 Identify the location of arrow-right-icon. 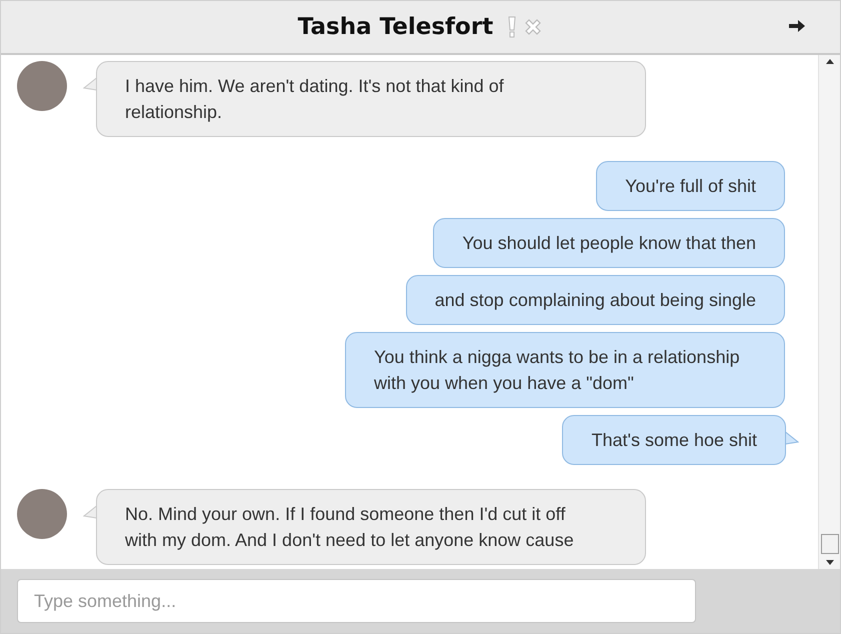
(797, 26).